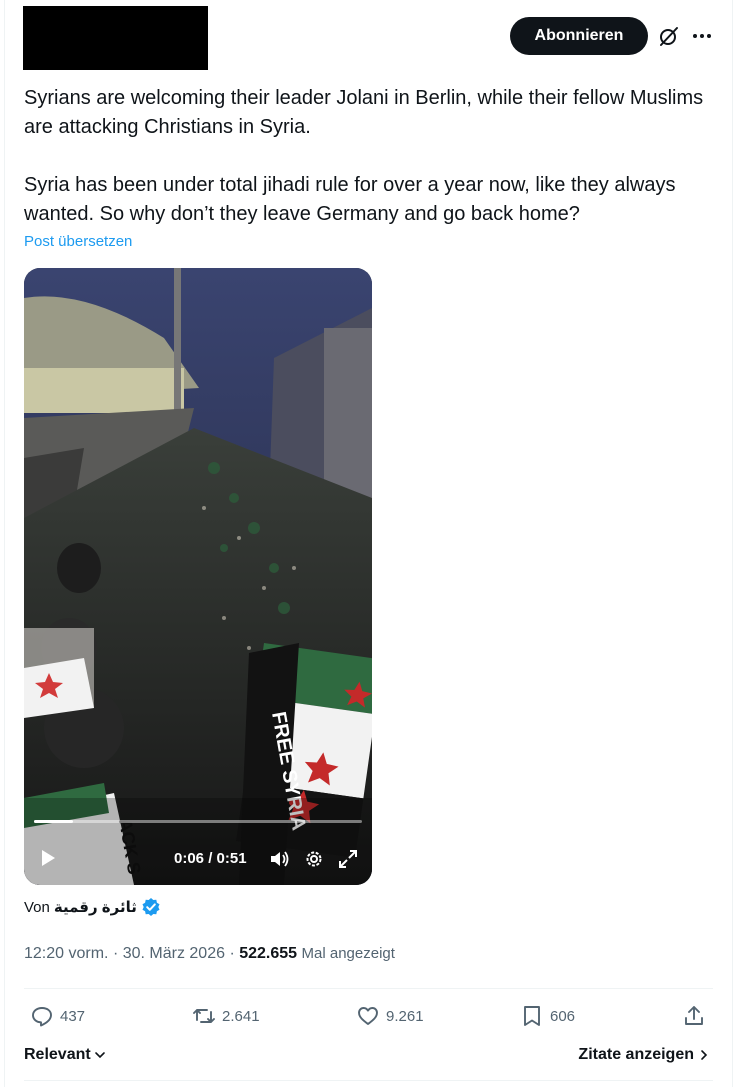  What do you see at coordinates (314, 859) in the screenshot?
I see `settings-icon` at bounding box center [314, 859].